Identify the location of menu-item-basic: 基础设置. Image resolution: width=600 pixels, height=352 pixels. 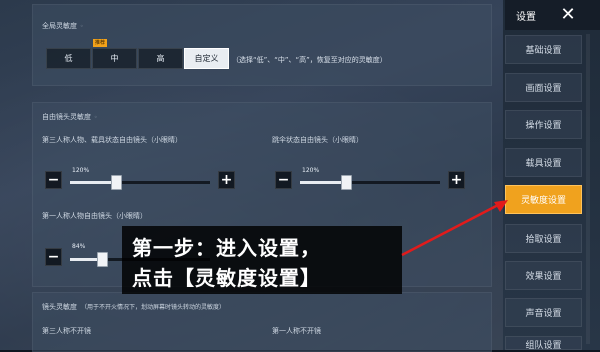
(543, 49).